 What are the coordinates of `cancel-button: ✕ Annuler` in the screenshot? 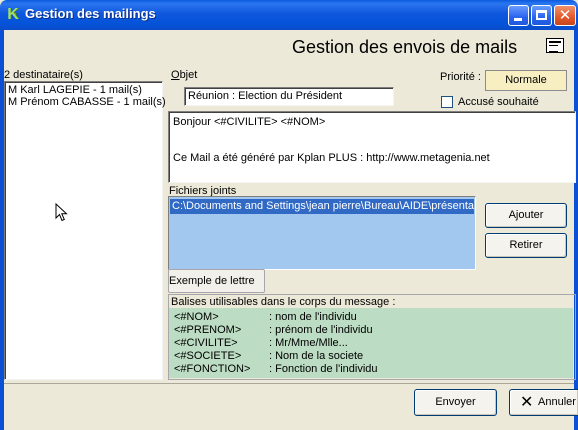 It's located at (543, 402).